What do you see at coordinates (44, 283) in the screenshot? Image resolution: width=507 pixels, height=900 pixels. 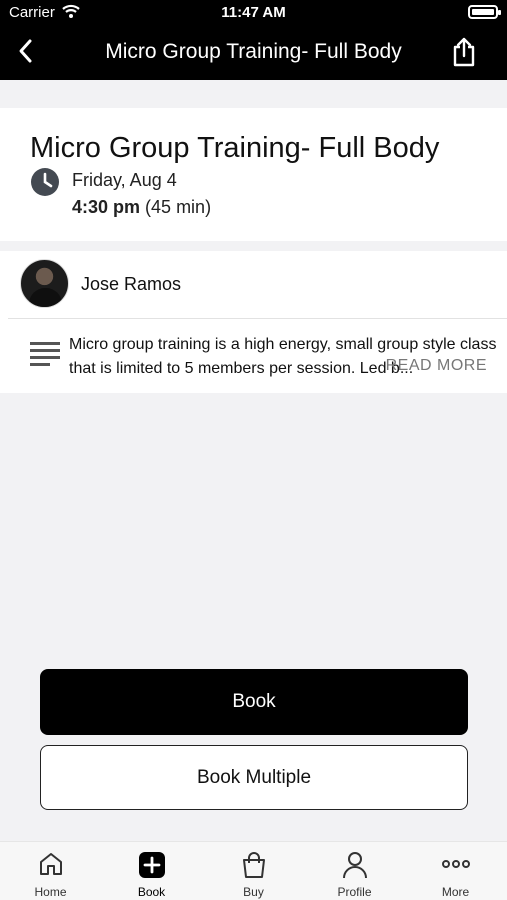 I see `instructor-avatar` at bounding box center [44, 283].